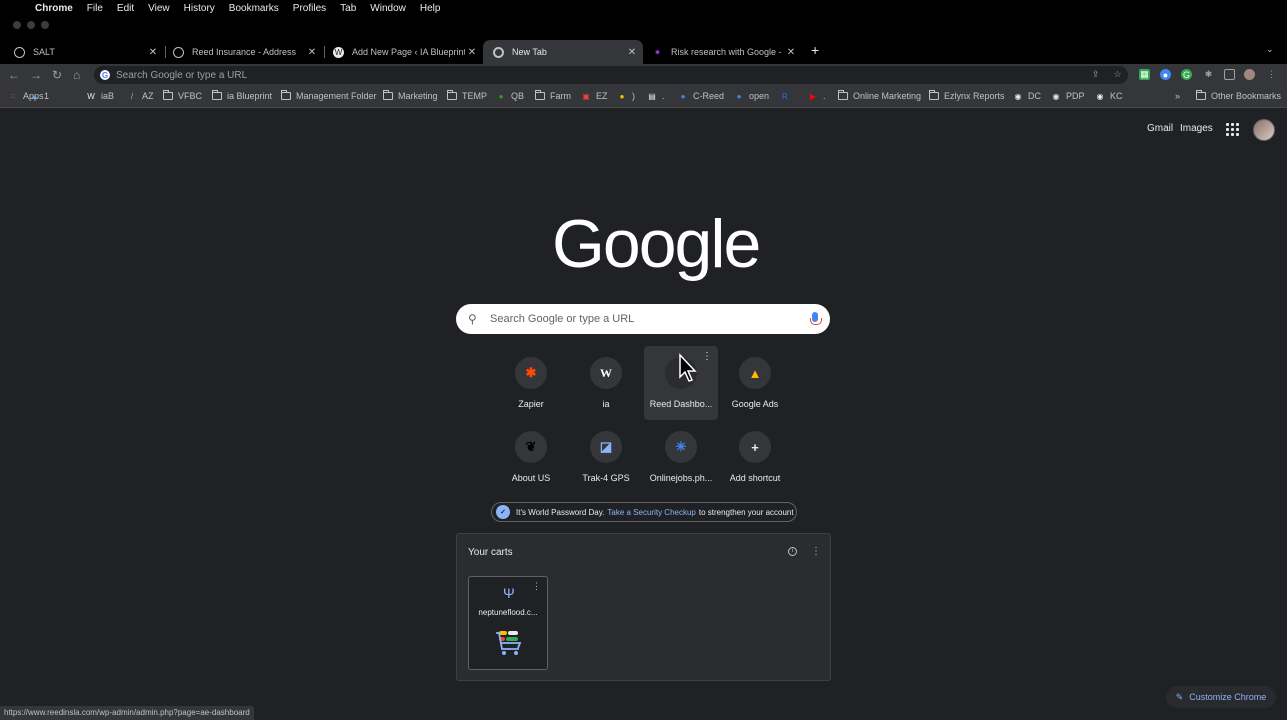 This screenshot has width=1287, height=720. What do you see at coordinates (31, 25) in the screenshot?
I see `minimize-window-button` at bounding box center [31, 25].